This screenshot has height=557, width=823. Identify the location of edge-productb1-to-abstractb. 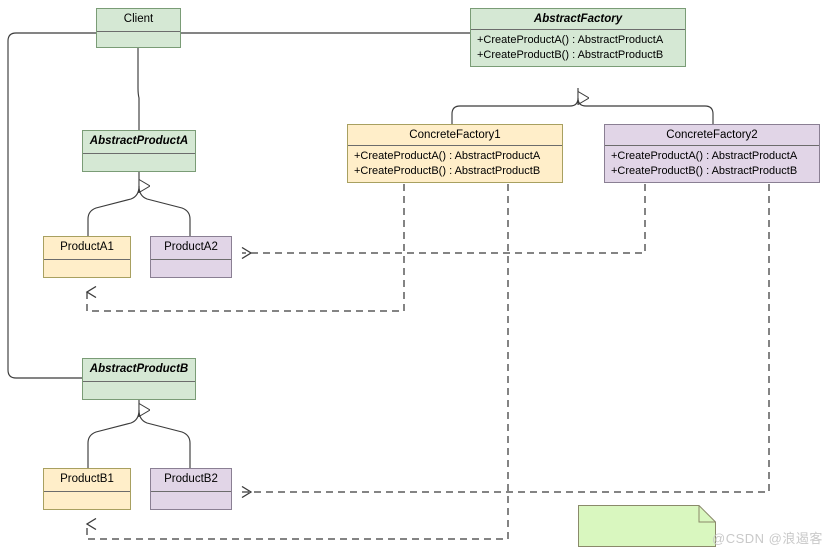
(113, 438).